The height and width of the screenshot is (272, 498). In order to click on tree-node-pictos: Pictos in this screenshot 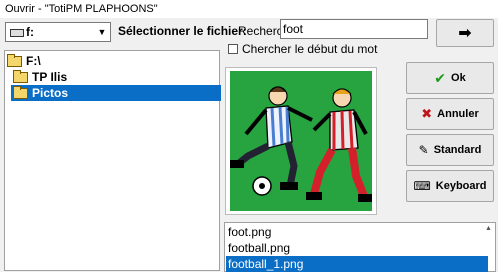, I will do `click(116, 93)`.